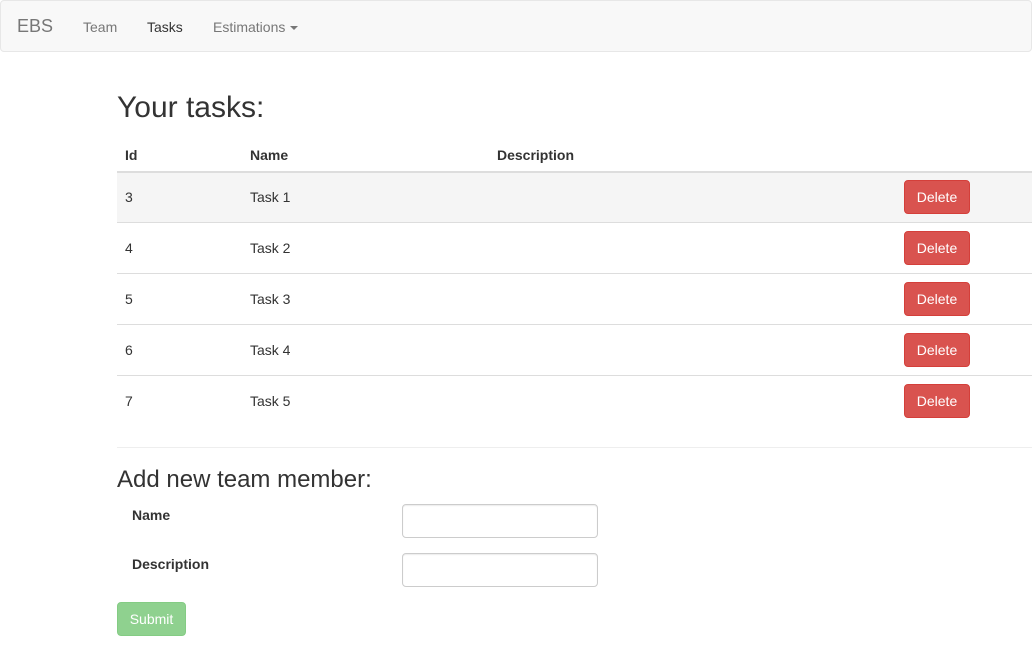 This screenshot has width=1032, height=653. What do you see at coordinates (151, 515) in the screenshot?
I see `name-field-label: Name` at bounding box center [151, 515].